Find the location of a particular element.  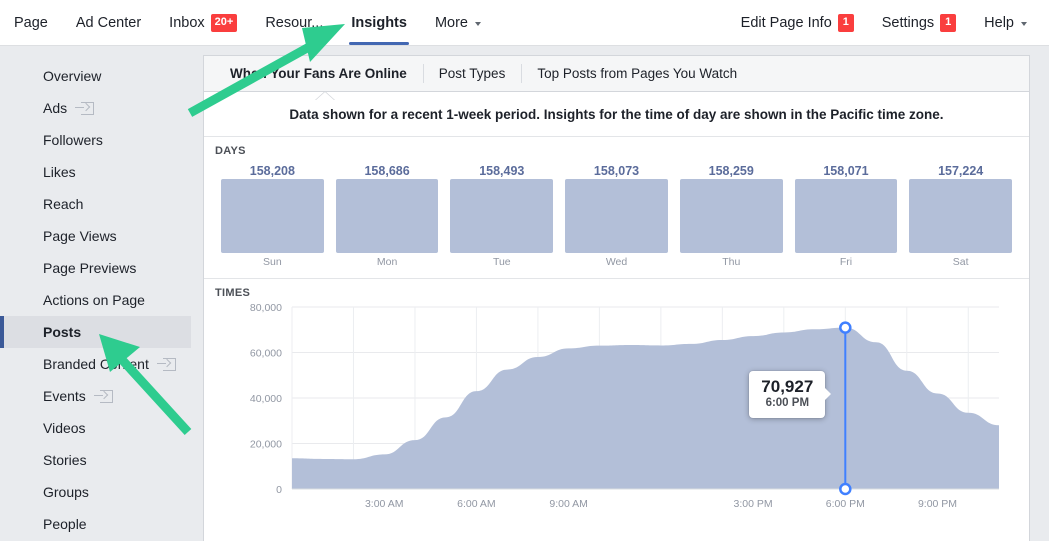

tab-top-posts-from-pages-you-watch: Top Posts from Pages You Watch is located at coordinates (637, 73).